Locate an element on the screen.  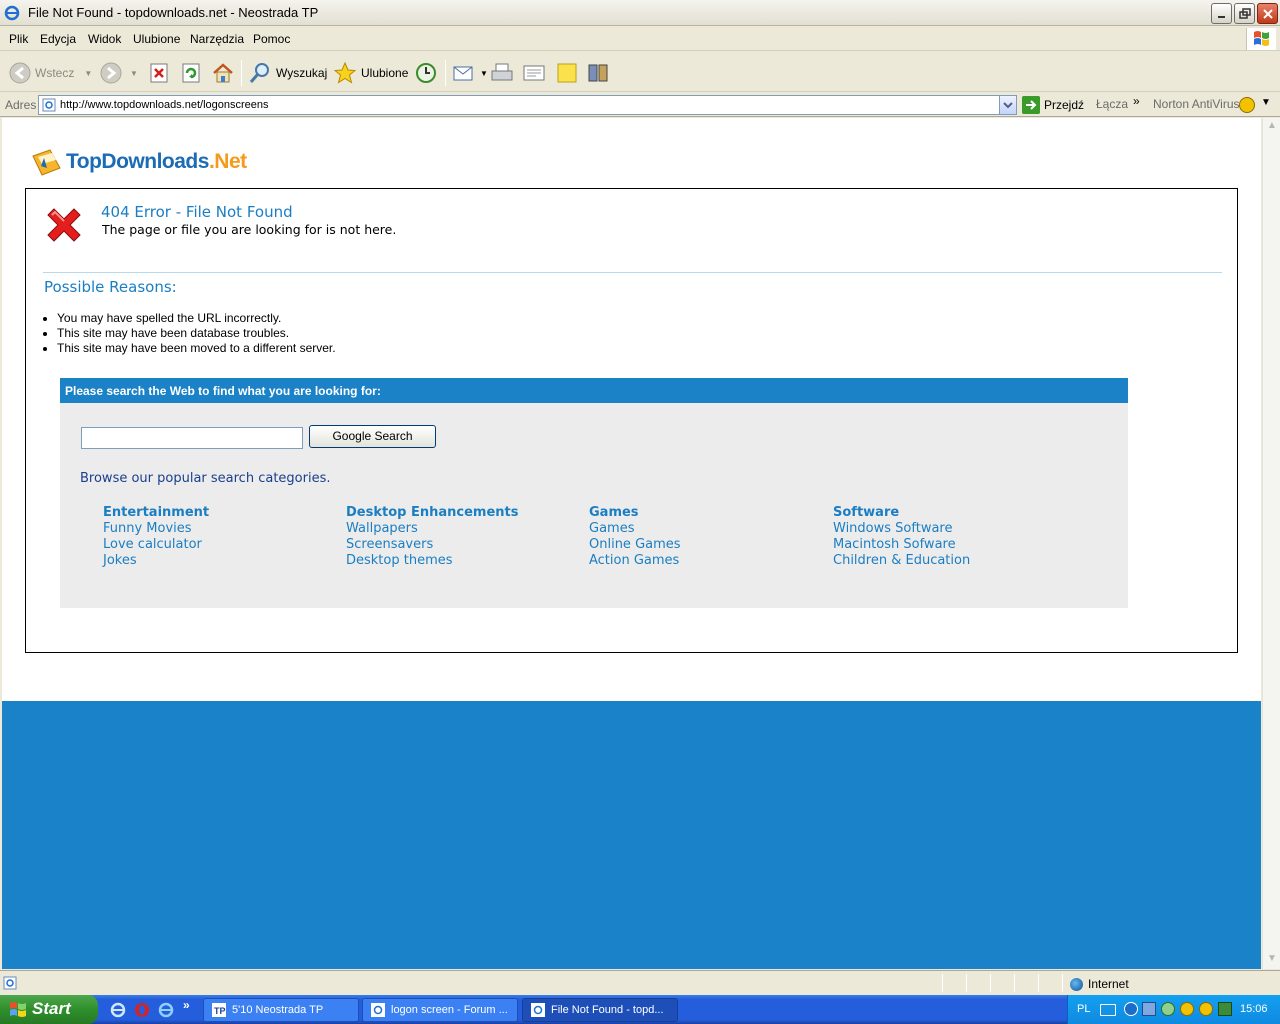
history-button is located at coordinates (426, 73).